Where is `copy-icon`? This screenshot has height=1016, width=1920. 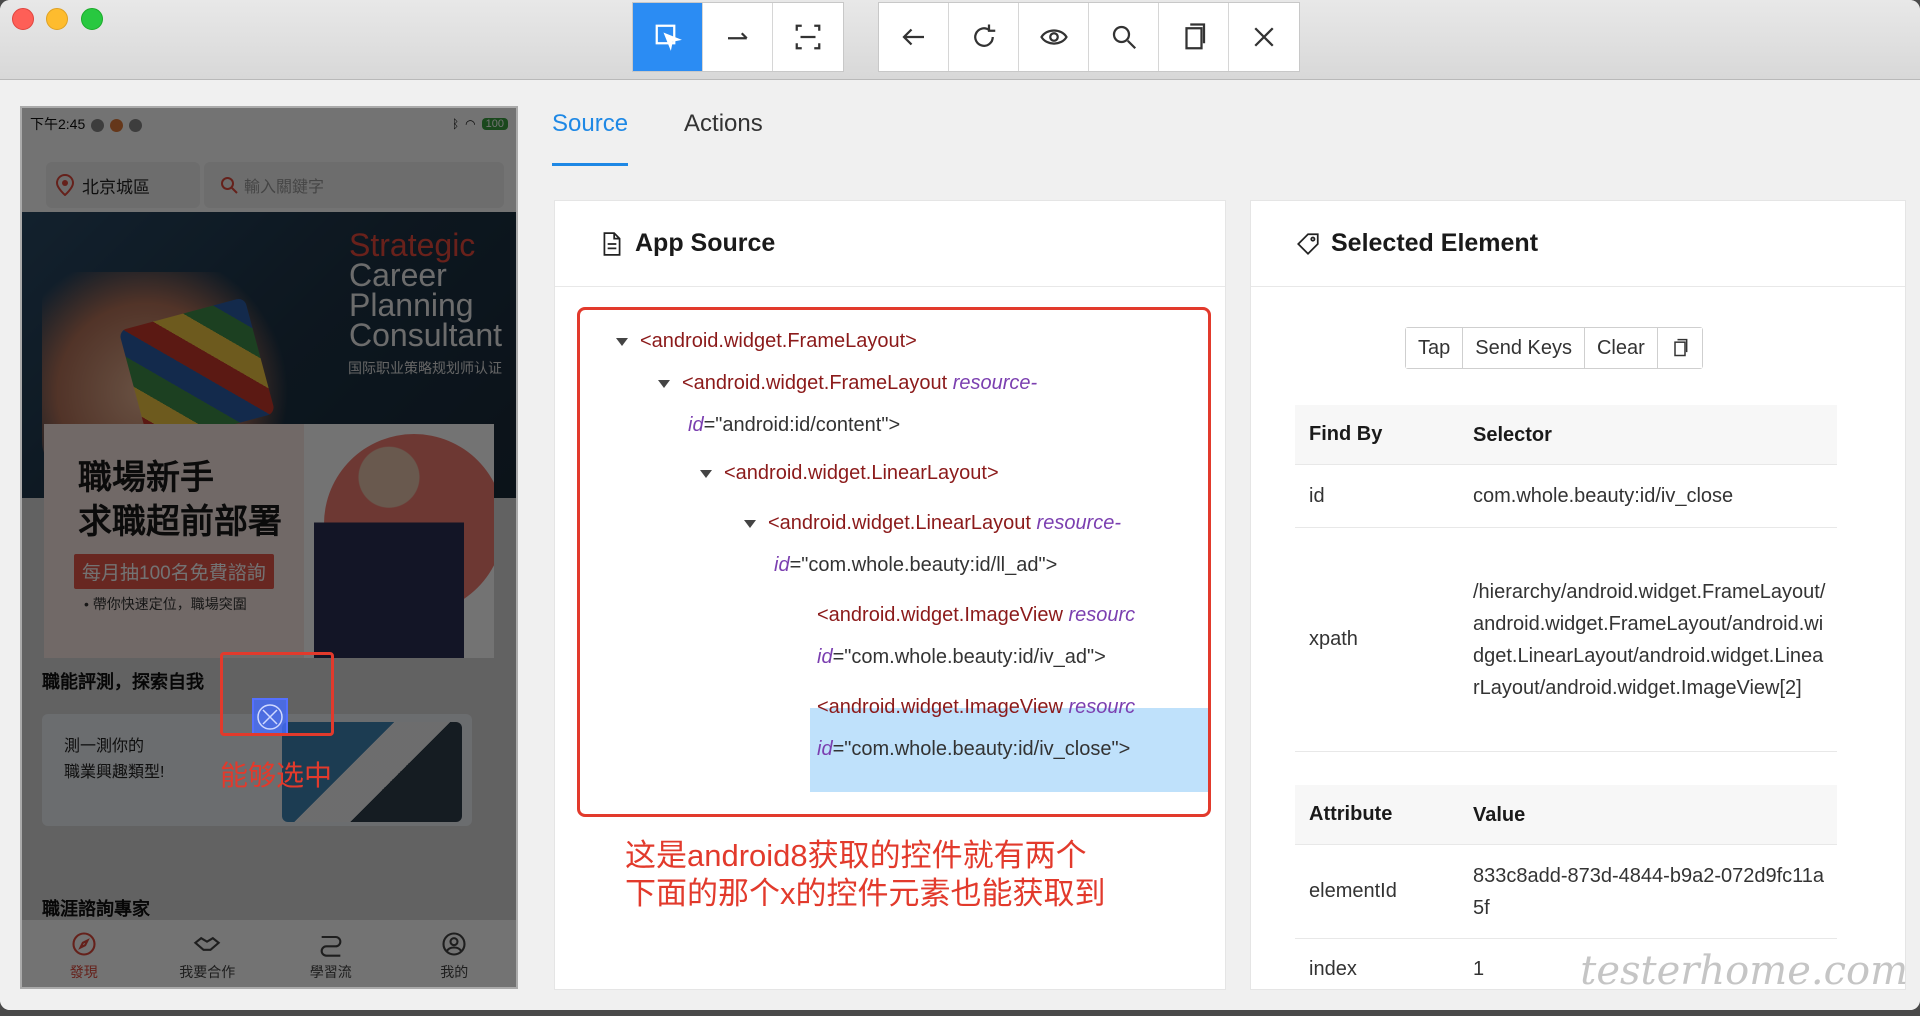 copy-icon is located at coordinates (1681, 347).